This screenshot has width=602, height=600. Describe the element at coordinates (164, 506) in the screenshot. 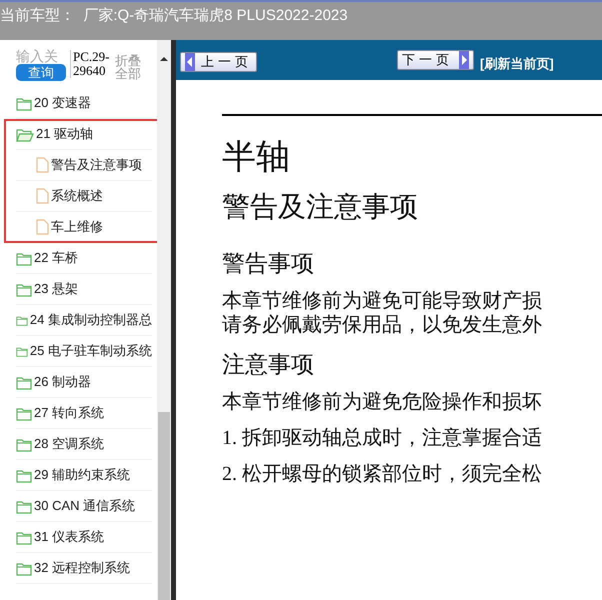

I see `scrollbar-thumb` at that location.